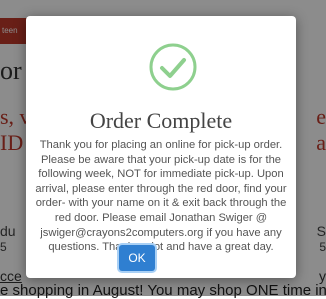  Describe the element at coordinates (137, 258) in the screenshot. I see `ok-button: OK` at that location.